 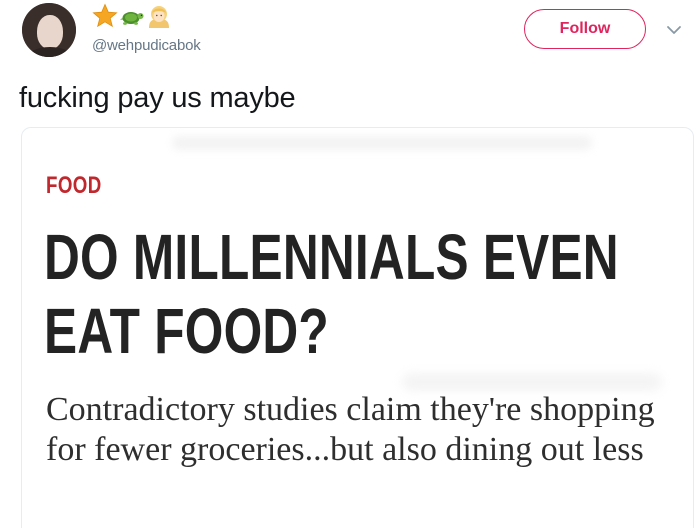 I want to click on star-icon, so click(x=105, y=15).